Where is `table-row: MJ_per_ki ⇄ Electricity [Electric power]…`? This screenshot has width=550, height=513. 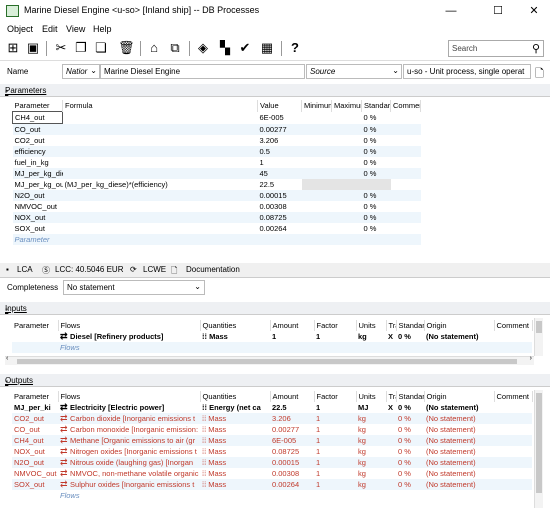 table-row: MJ_per_ki ⇄ Electricity [Electric power]… is located at coordinates (272, 407).